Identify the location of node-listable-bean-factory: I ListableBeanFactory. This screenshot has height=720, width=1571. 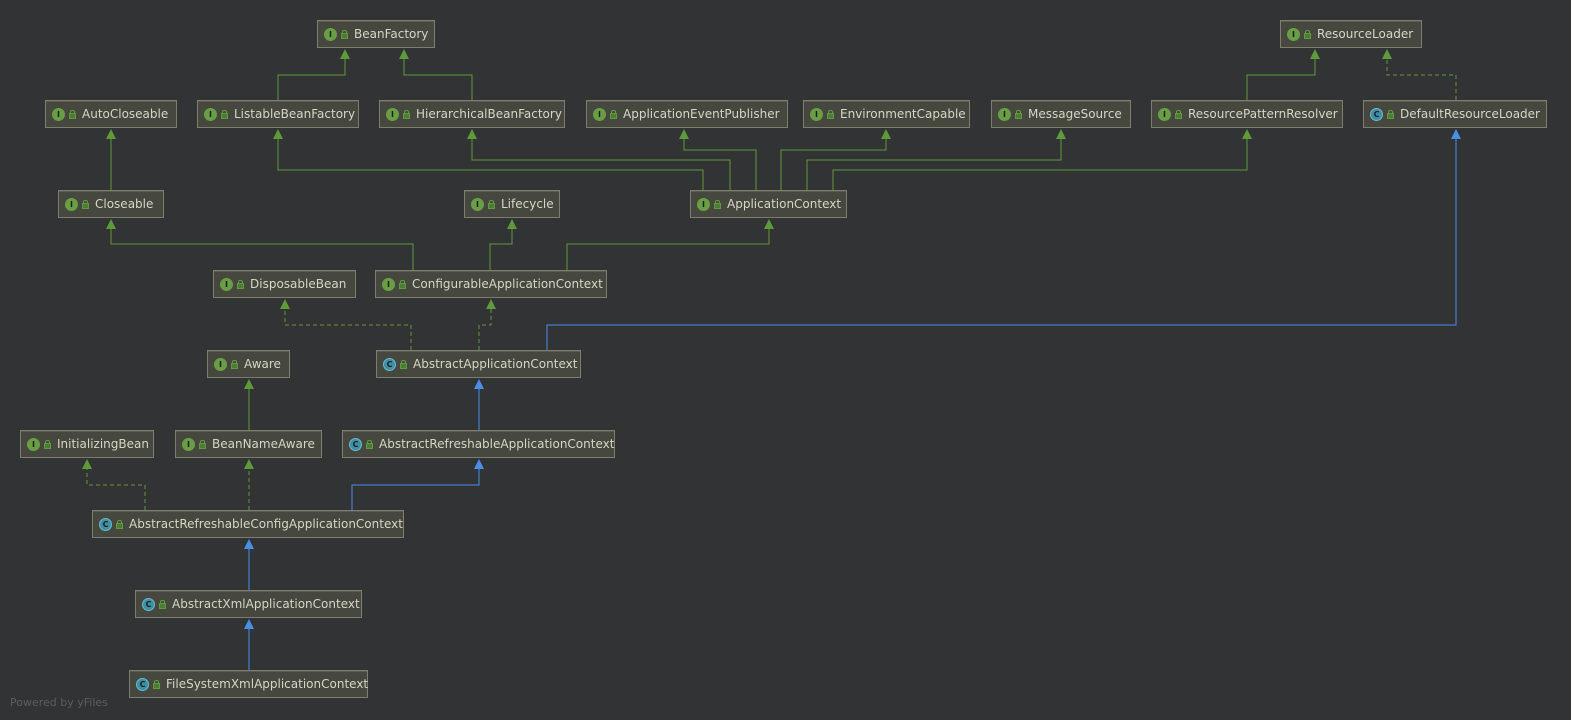
(278, 114).